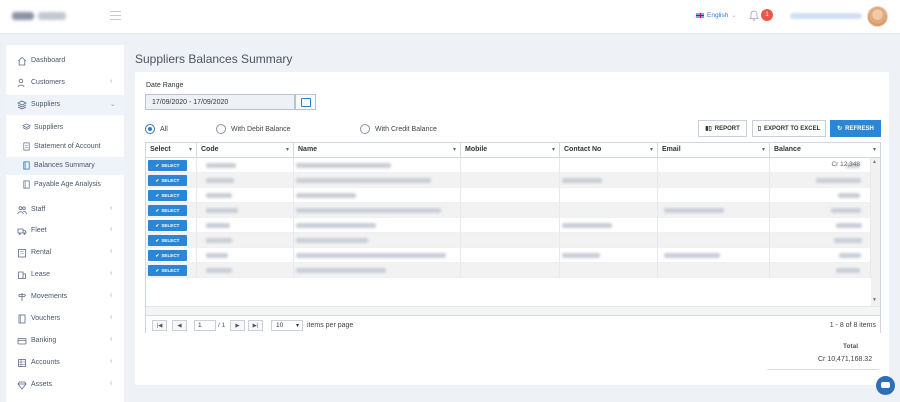  Describe the element at coordinates (65, 128) in the screenshot. I see `sidebar-subitem-suppliers: Suppliers` at that location.